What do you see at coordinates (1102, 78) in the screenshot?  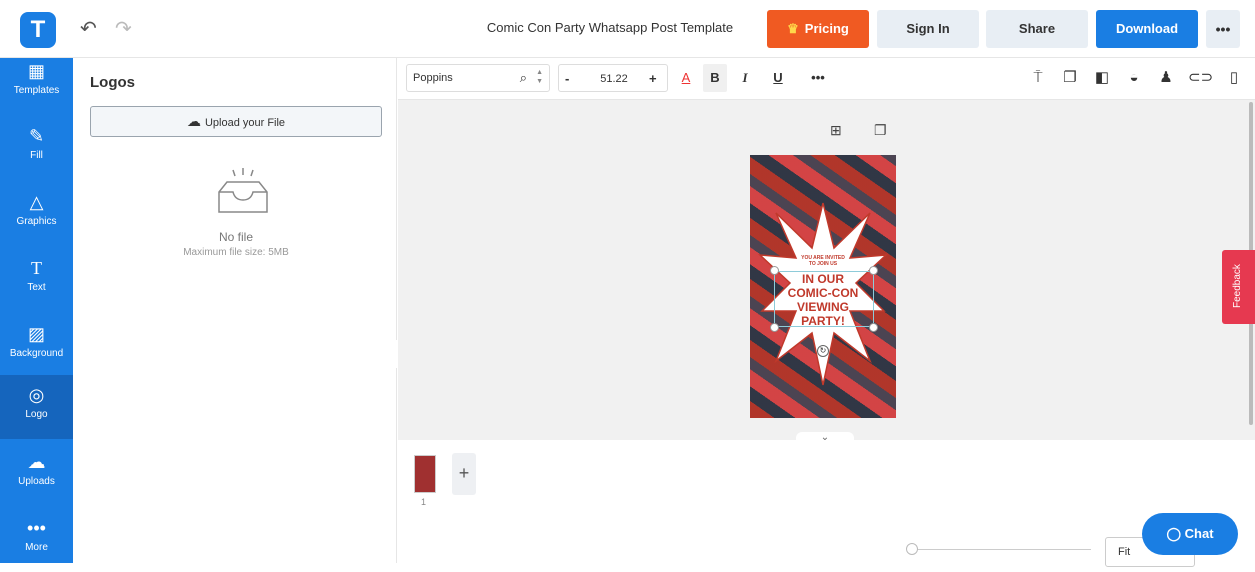 I see `layer-icon: ◧` at bounding box center [1102, 78].